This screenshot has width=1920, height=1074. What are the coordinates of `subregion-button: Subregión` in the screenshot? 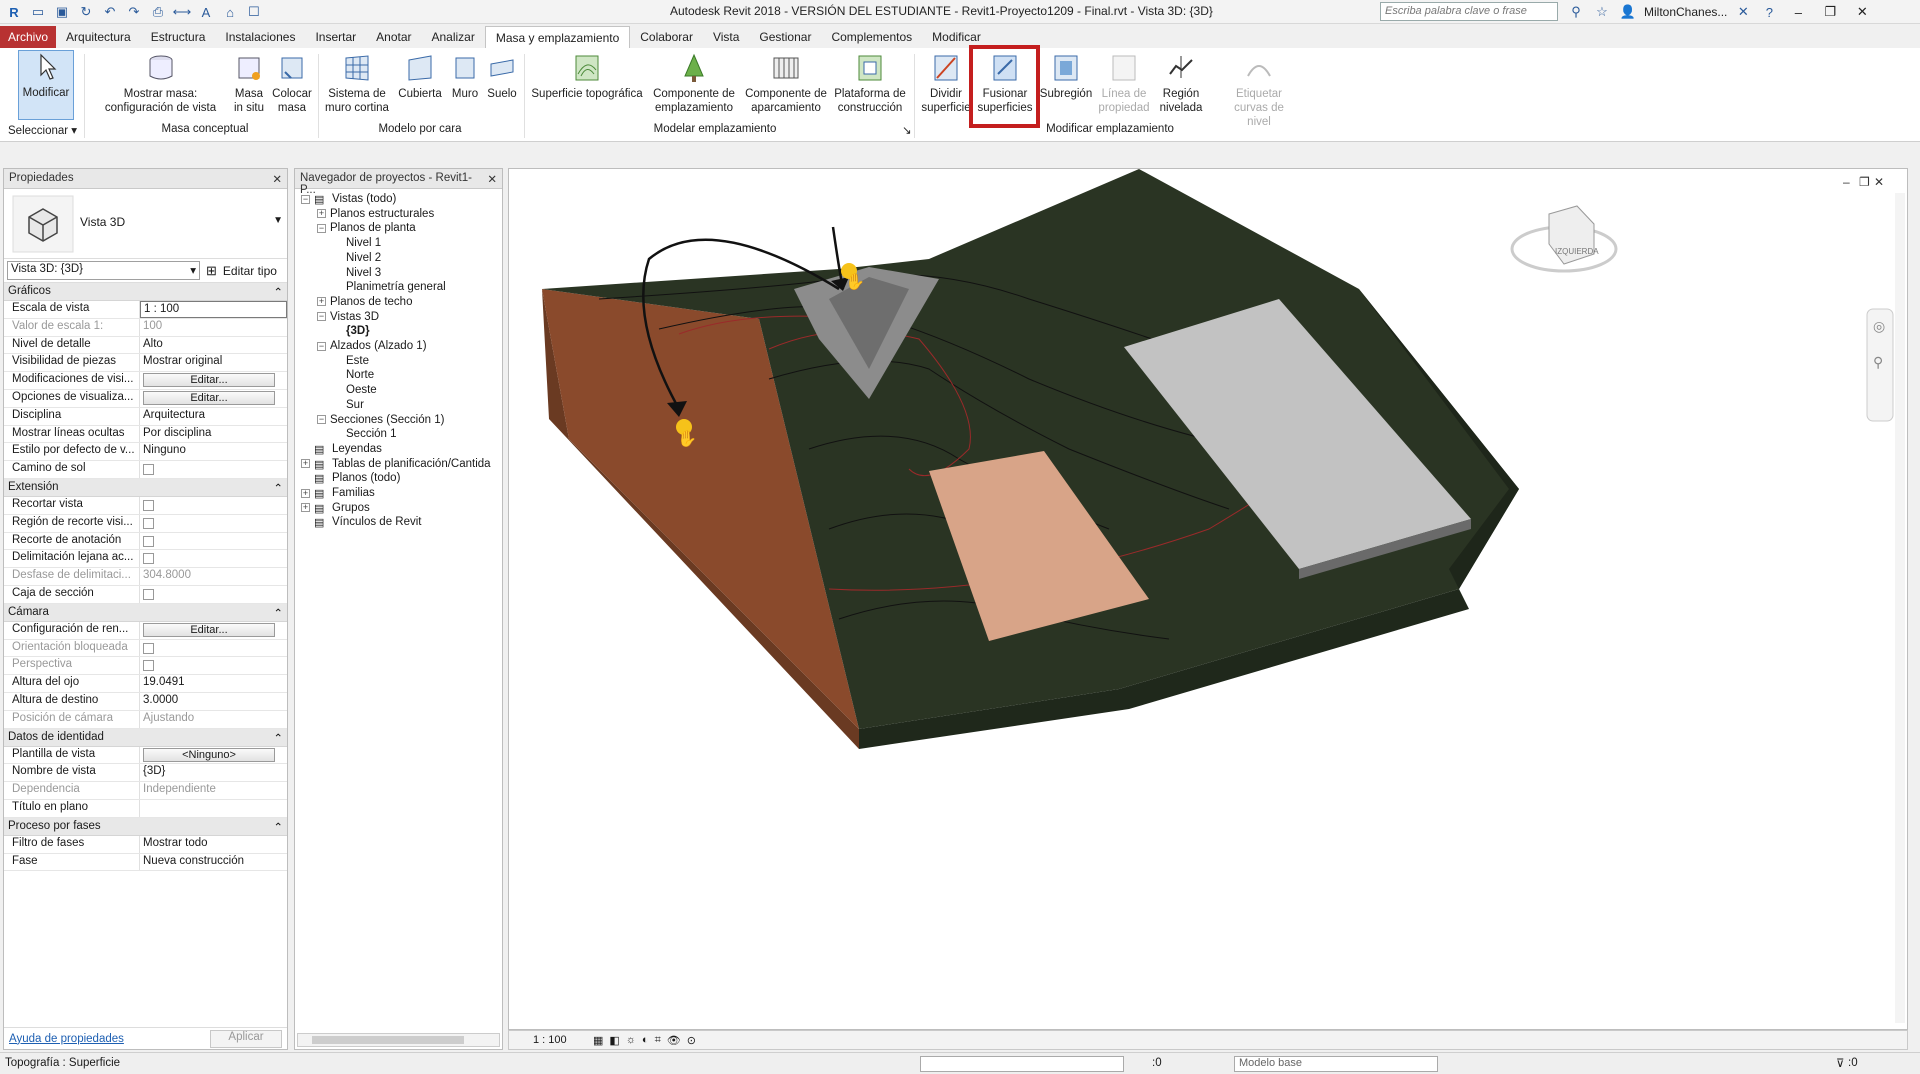 It's located at (1066, 76).